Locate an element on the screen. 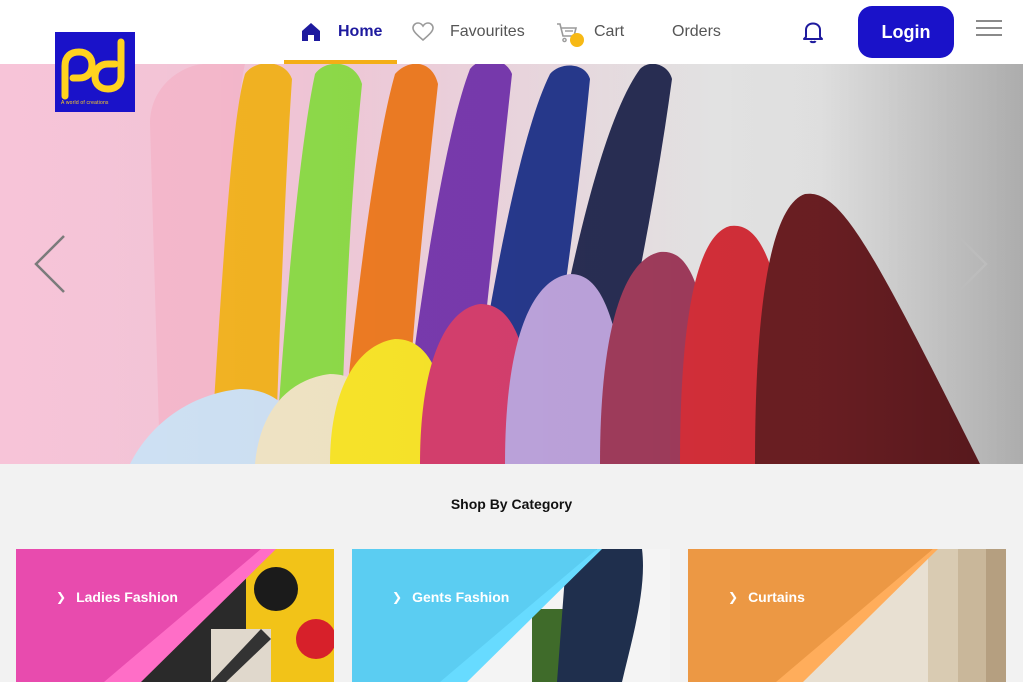 This screenshot has width=1023, height=682. chevron-left-icon is located at coordinates (49, 264).